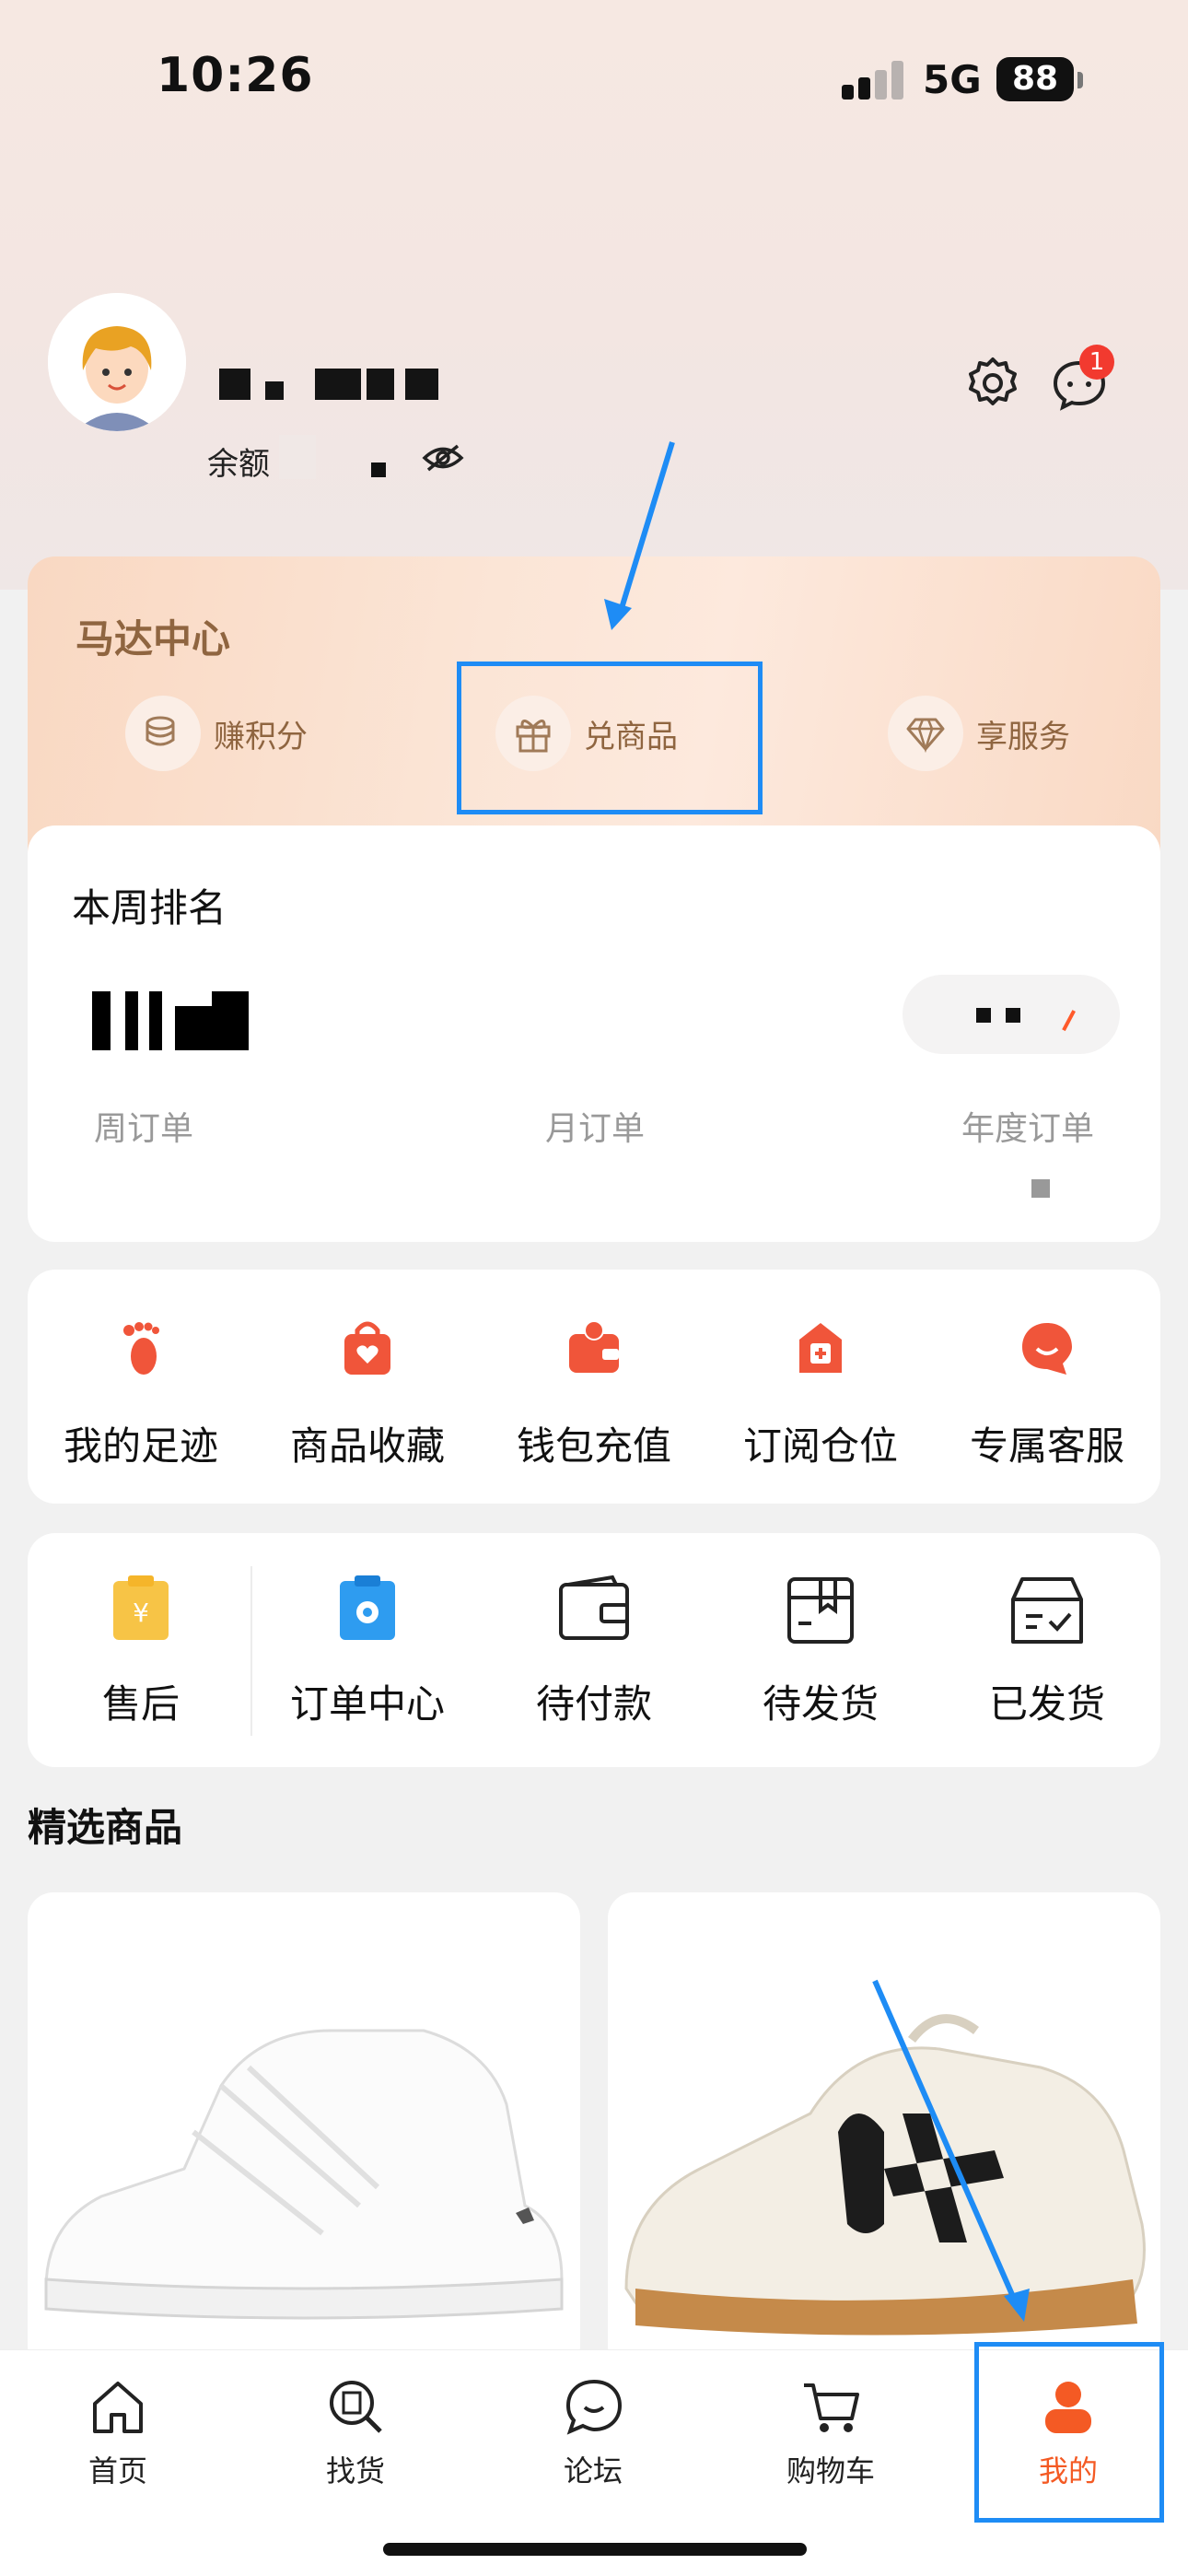 This screenshot has height=2576, width=1188. Describe the element at coordinates (1080, 80) in the screenshot. I see `battery-tip` at that location.